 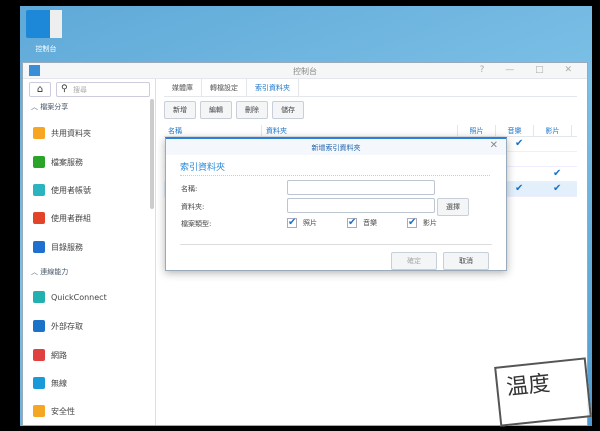 I want to click on cancel-button: 取消, so click(x=466, y=261).